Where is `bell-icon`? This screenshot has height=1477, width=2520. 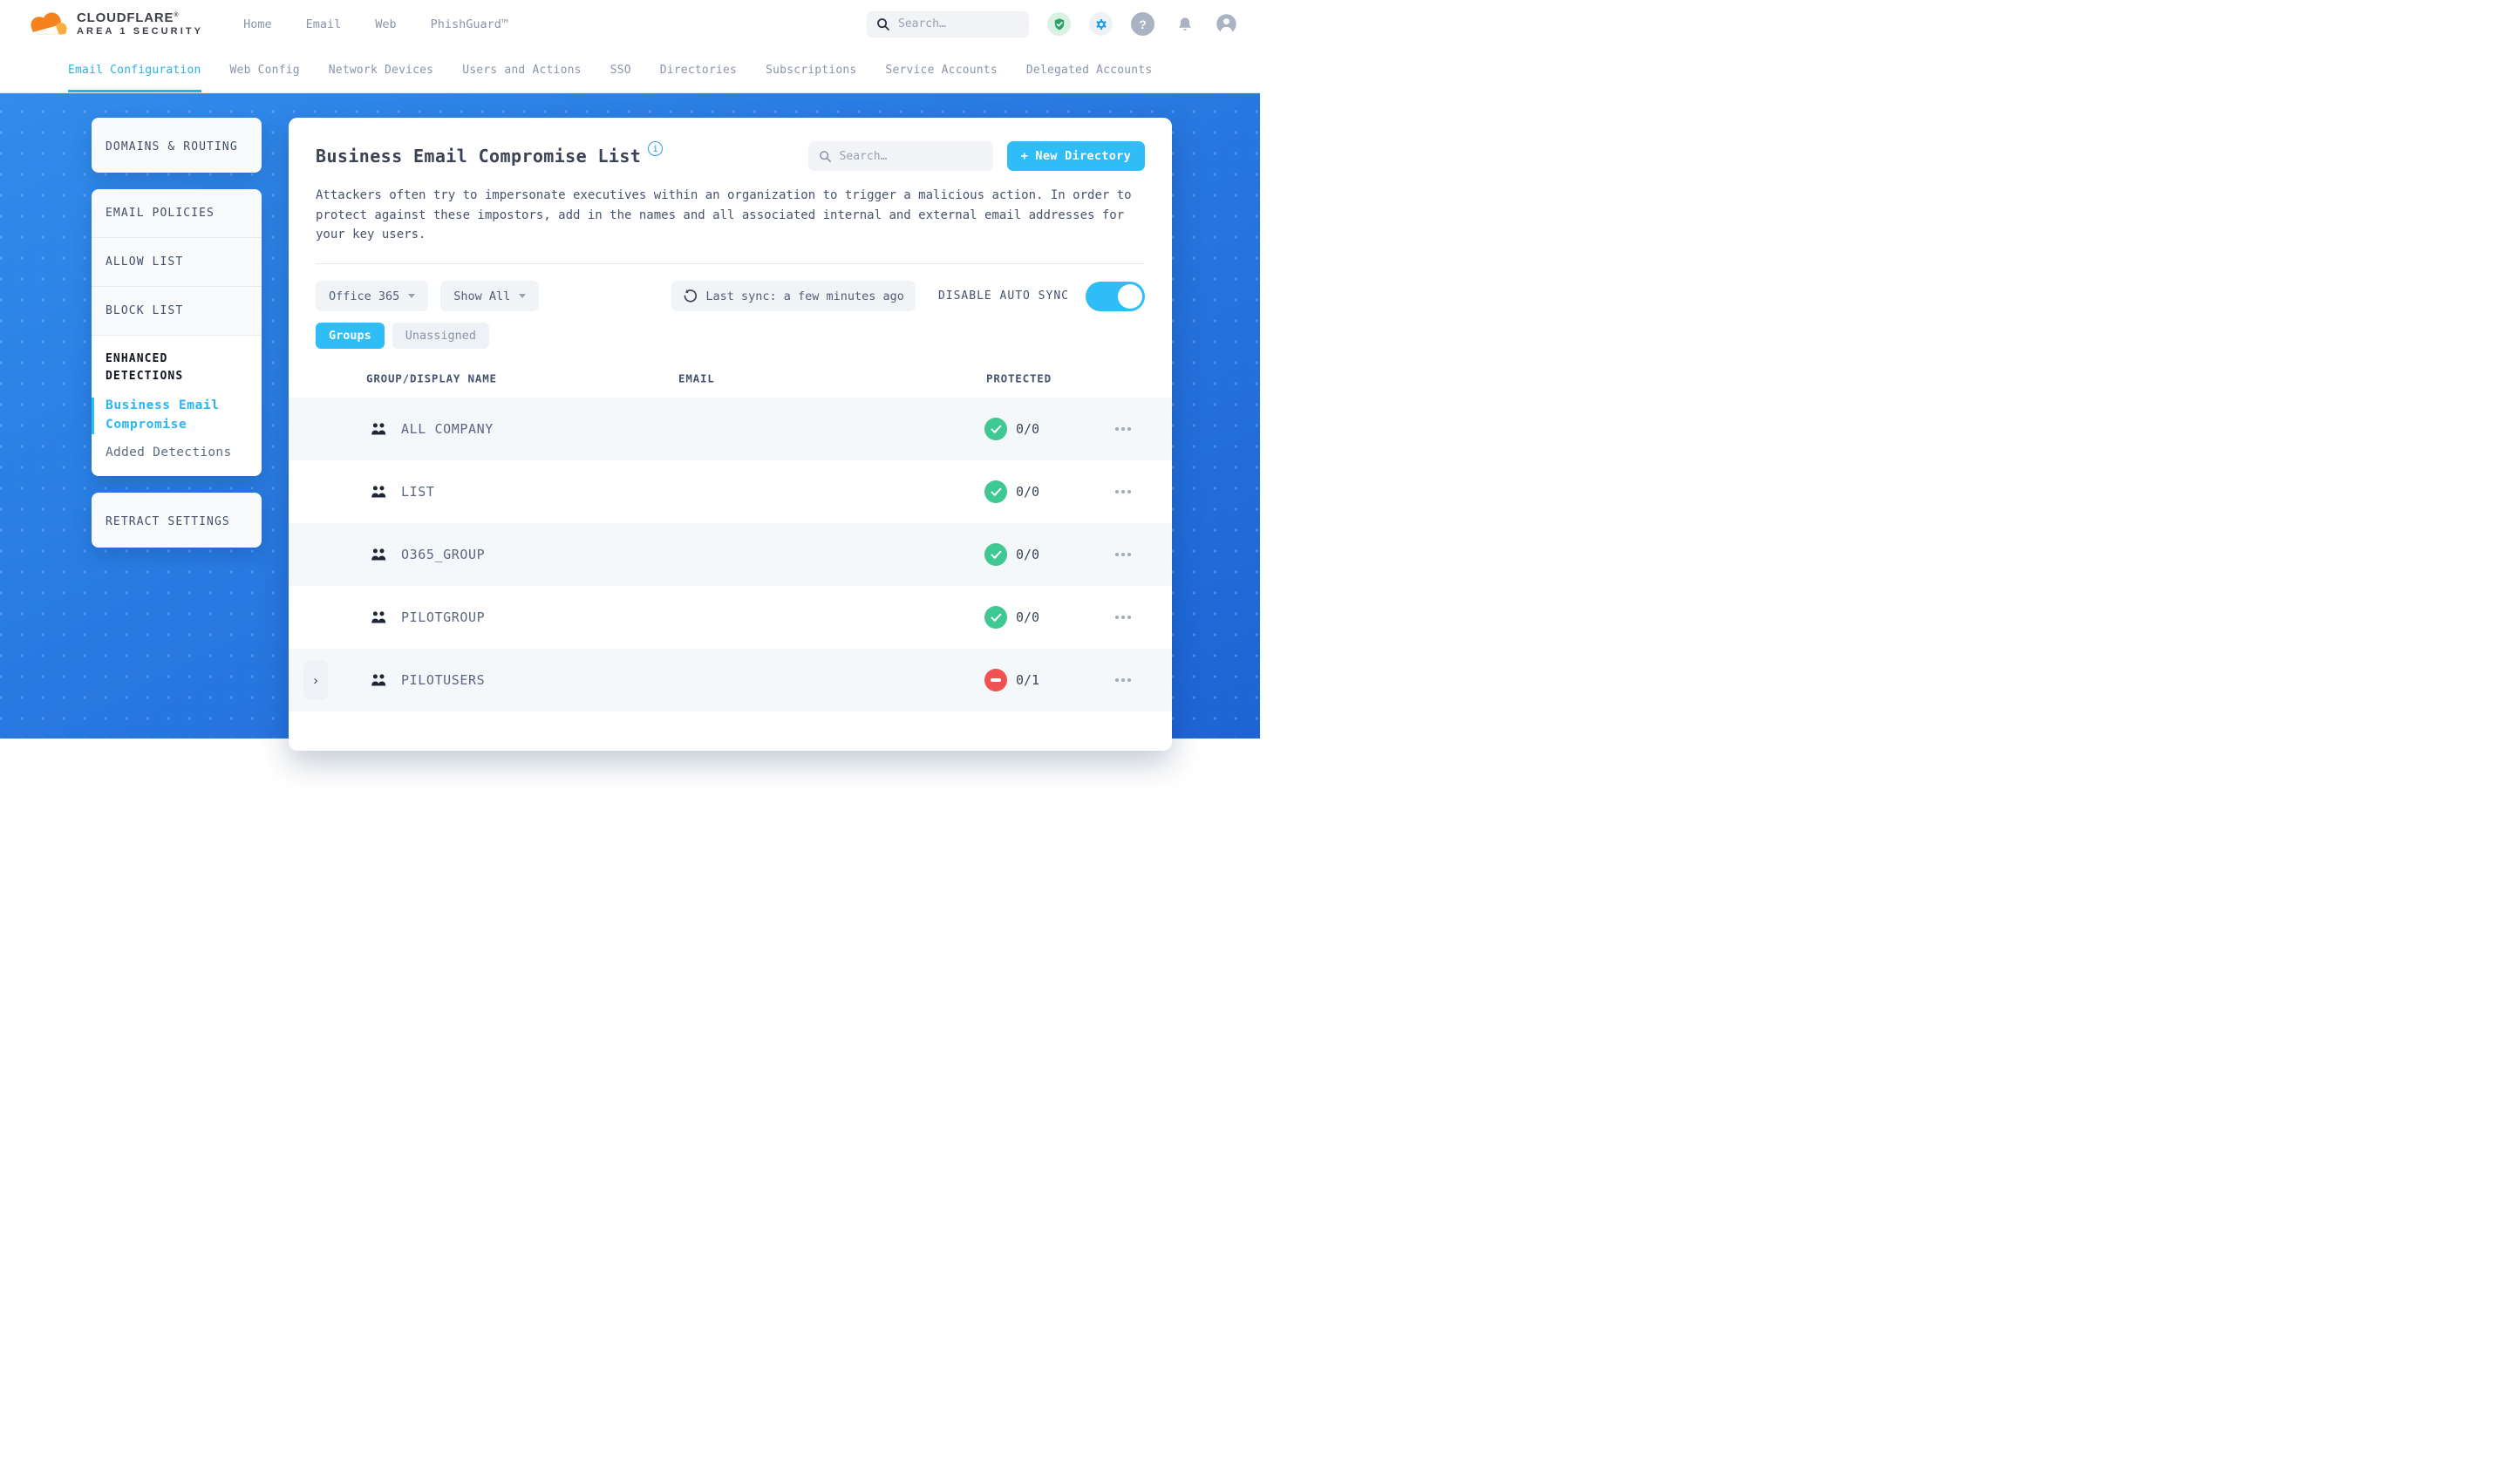
bell-icon is located at coordinates (1185, 24).